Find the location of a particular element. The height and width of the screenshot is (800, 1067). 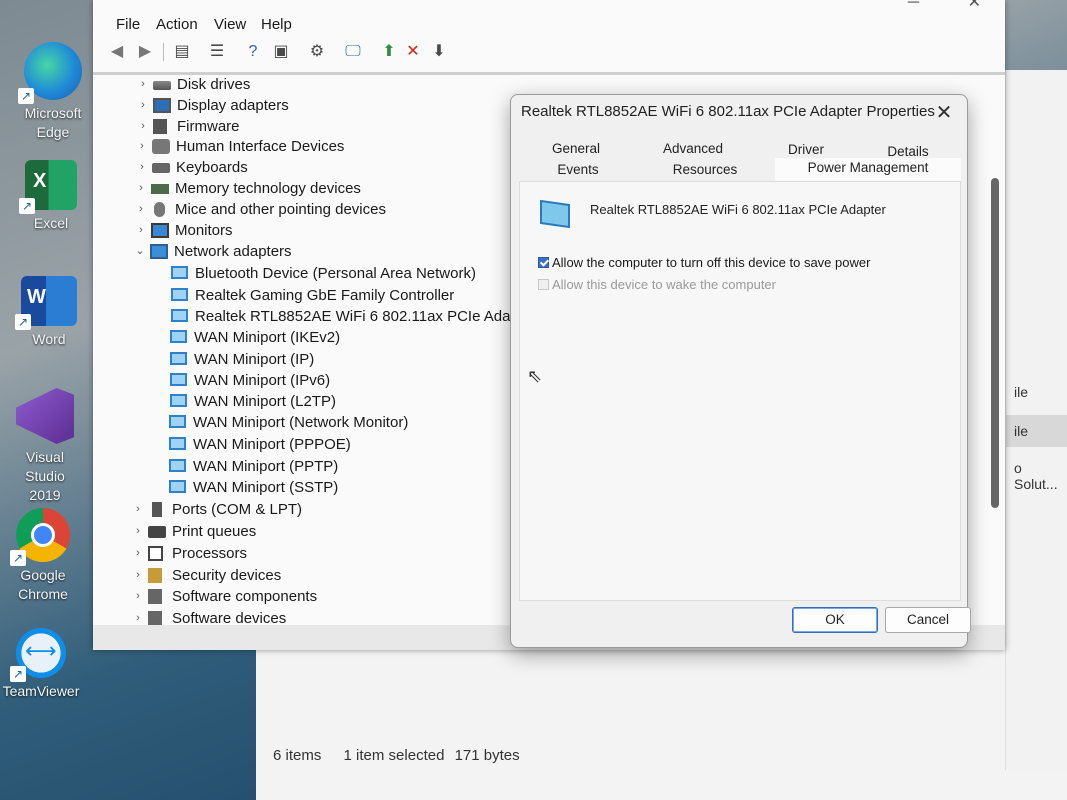

status-selection: 1 item selected is located at coordinates (394, 755).